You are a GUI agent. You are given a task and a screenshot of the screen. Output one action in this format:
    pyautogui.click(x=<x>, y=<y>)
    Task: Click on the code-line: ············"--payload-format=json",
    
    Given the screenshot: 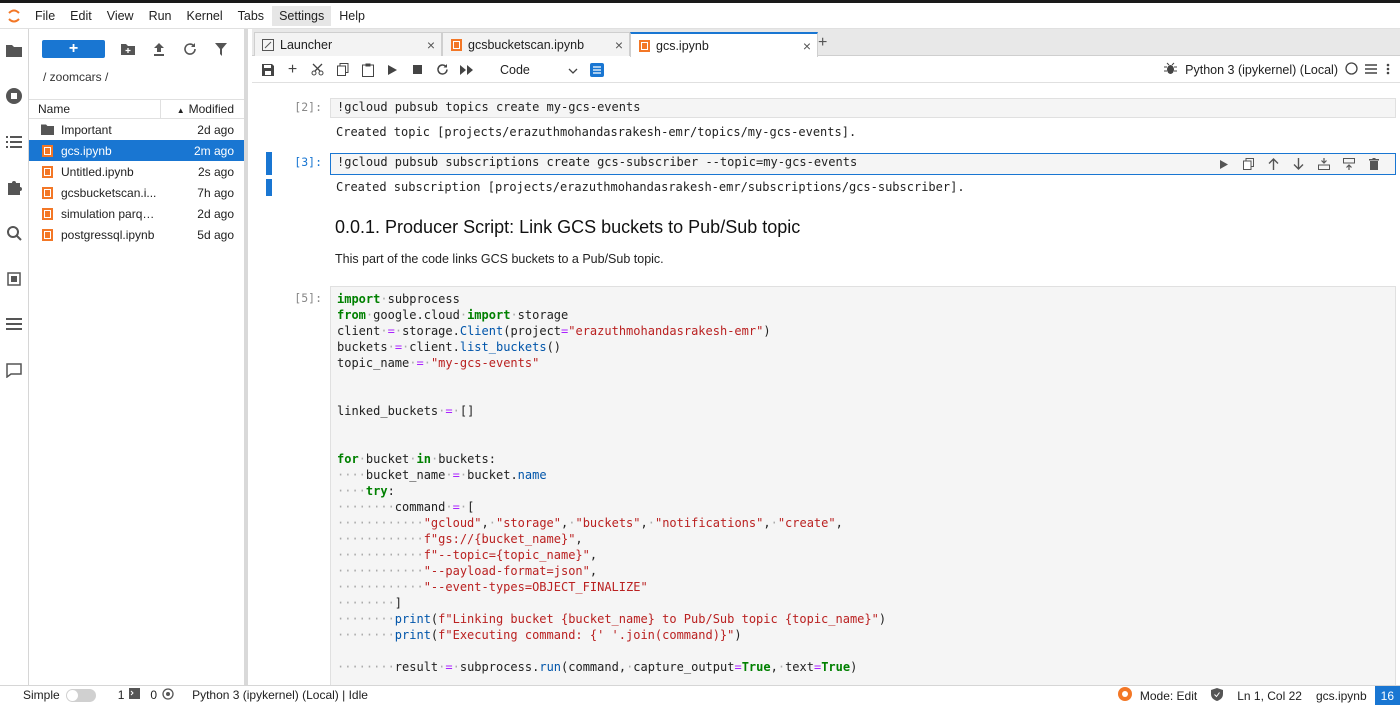 What is the action you would take?
    pyautogui.click(x=863, y=571)
    